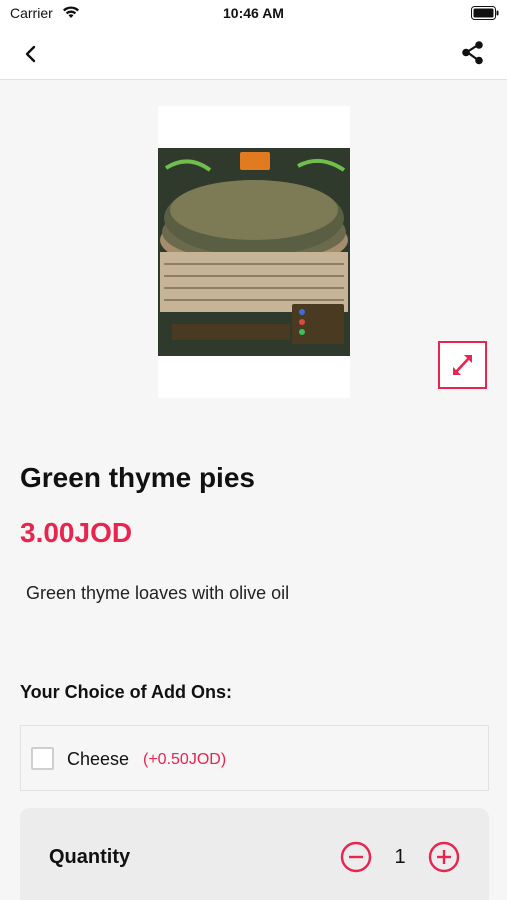  Describe the element at coordinates (254, 758) in the screenshot. I see `addon-option-cheese: Cheese (+0.50JOD)` at that location.